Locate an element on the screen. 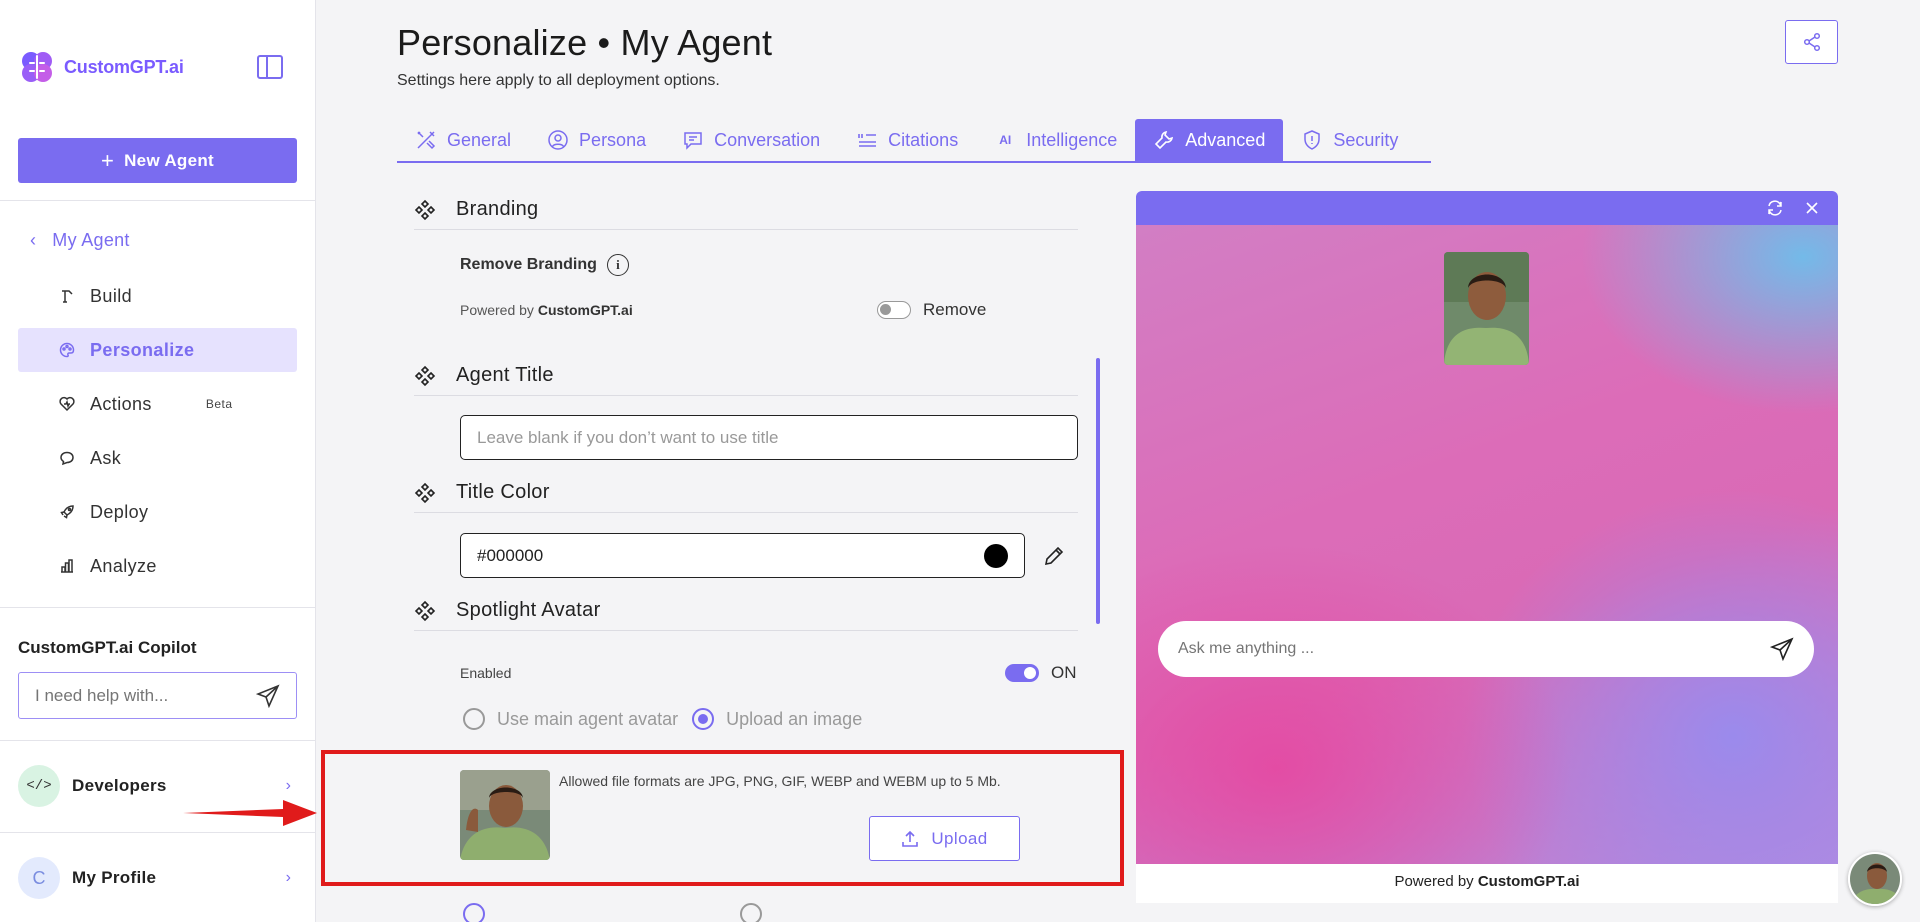  cut-off-radio-row is located at coordinates (613, 910).